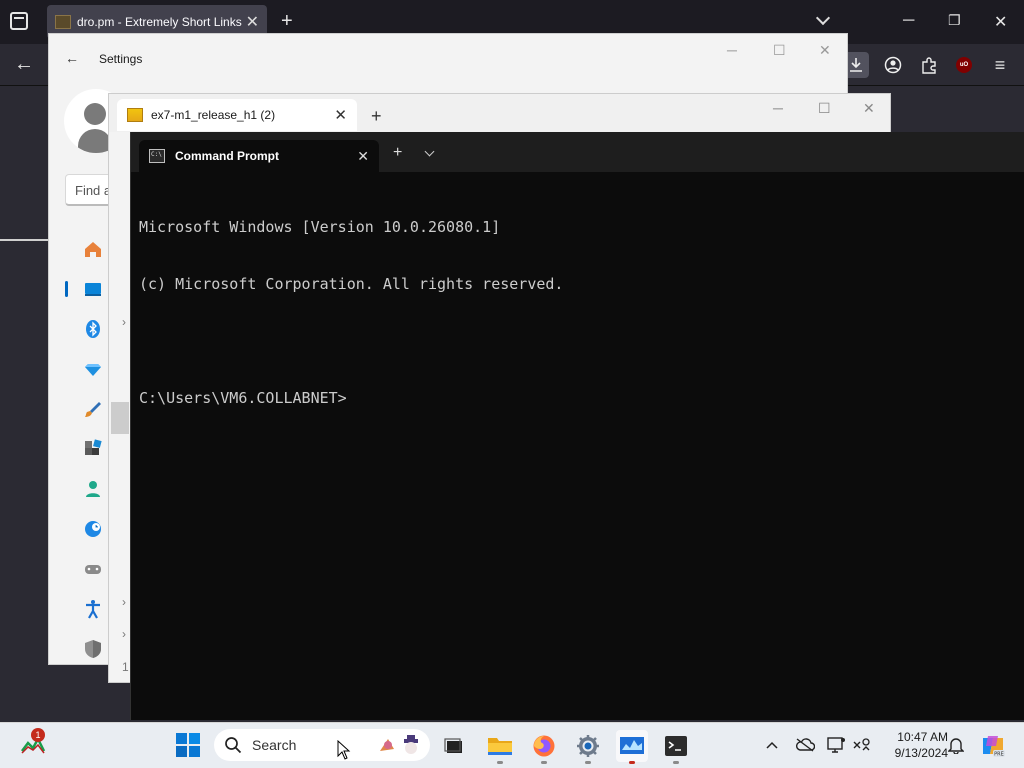 This screenshot has height=768, width=1024. I want to click on onedrive-button, so click(805, 745).